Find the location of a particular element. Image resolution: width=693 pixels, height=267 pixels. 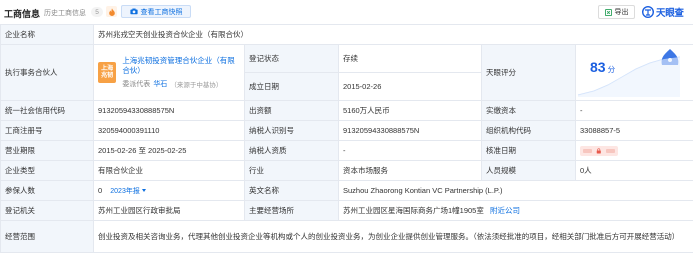

reg-status-label: 登记状态 is located at coordinates (291, 58).